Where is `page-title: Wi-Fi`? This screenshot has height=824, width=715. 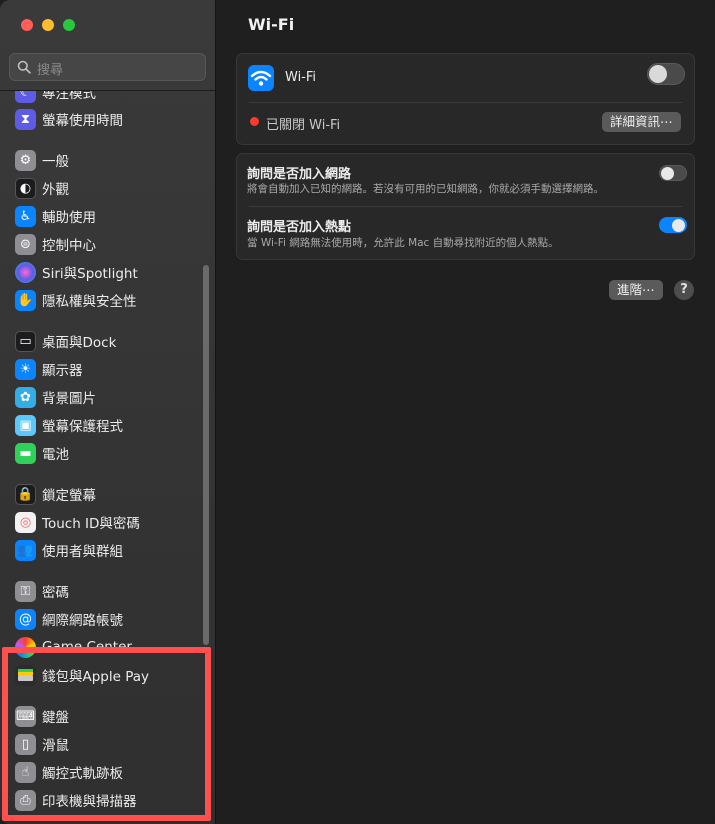 page-title: Wi-Fi is located at coordinates (271, 24).